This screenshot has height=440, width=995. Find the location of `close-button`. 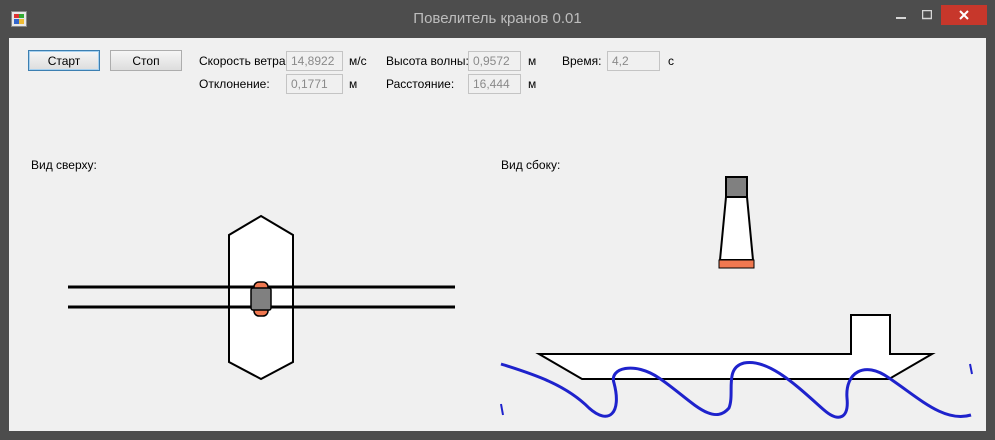

close-button is located at coordinates (964, 15).